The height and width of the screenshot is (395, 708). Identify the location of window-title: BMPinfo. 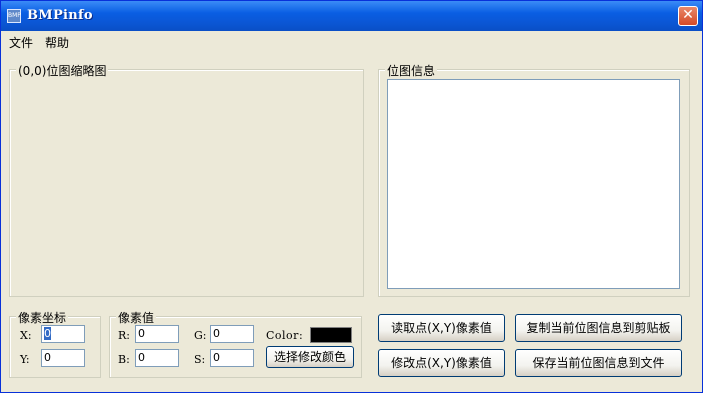
(60, 15).